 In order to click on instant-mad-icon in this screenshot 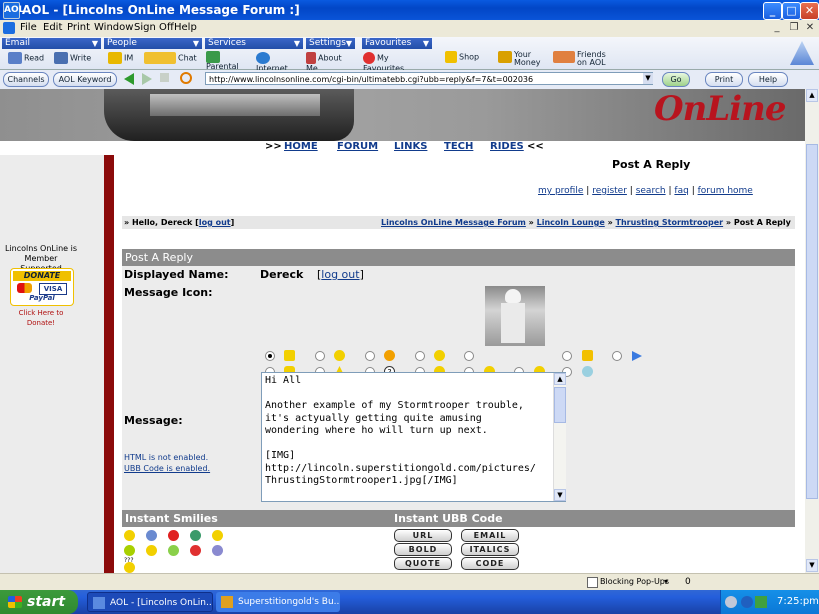, I will do `click(173, 535)`.